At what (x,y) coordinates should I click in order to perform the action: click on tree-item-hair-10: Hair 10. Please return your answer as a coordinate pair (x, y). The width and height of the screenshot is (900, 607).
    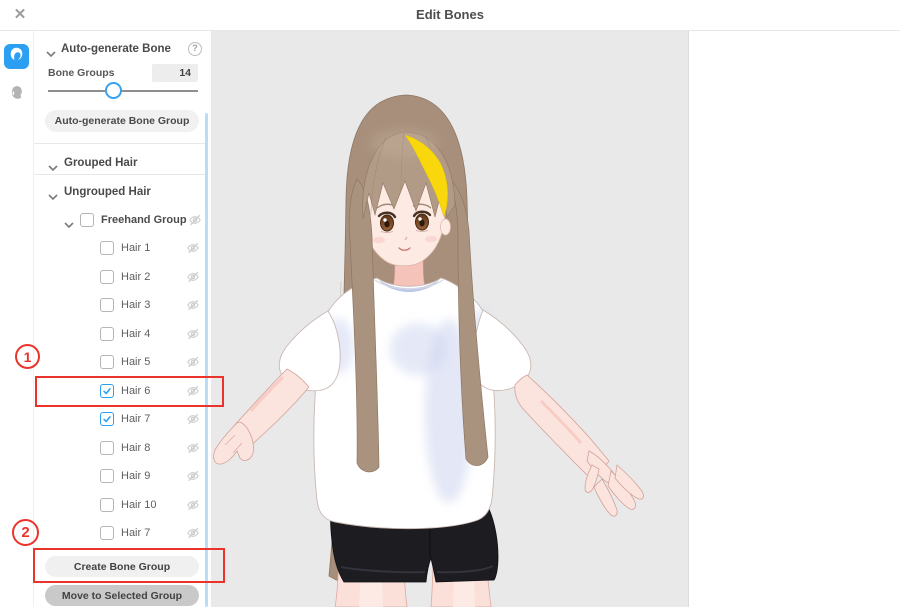
    Looking at the image, I should click on (122, 505).